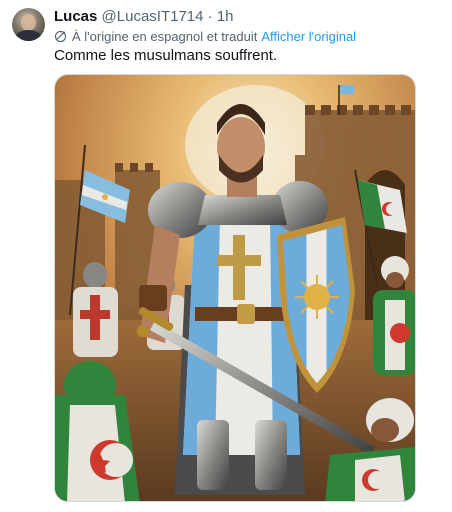  I want to click on tweet-header: Lucas @LucasIT1714 · 1h, so click(144, 16).